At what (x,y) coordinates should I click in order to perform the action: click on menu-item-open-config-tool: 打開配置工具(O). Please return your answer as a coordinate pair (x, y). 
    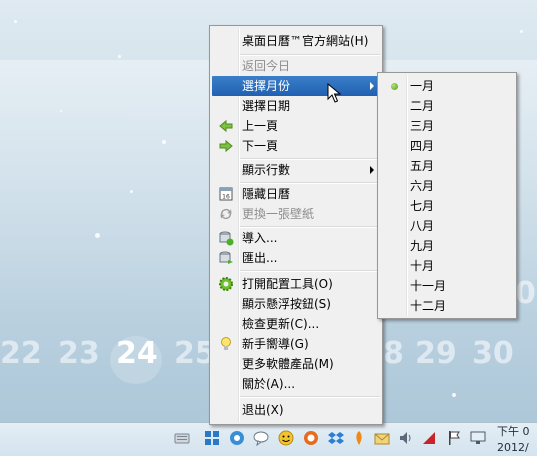
    Looking at the image, I should click on (296, 284).